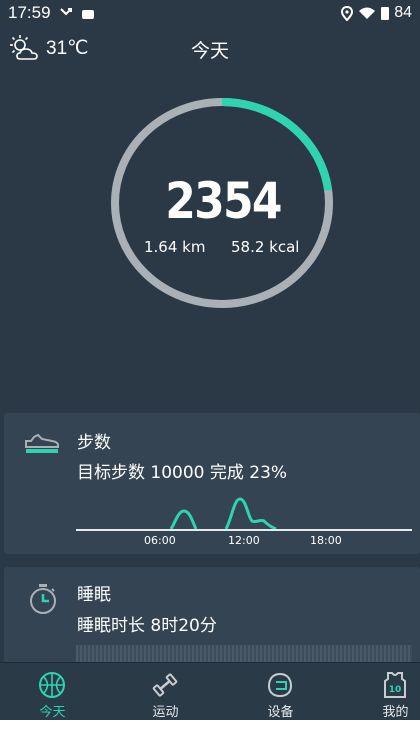 Image resolution: width=420 pixels, height=731 pixels. I want to click on steps-timeline-chart, so click(244, 514).